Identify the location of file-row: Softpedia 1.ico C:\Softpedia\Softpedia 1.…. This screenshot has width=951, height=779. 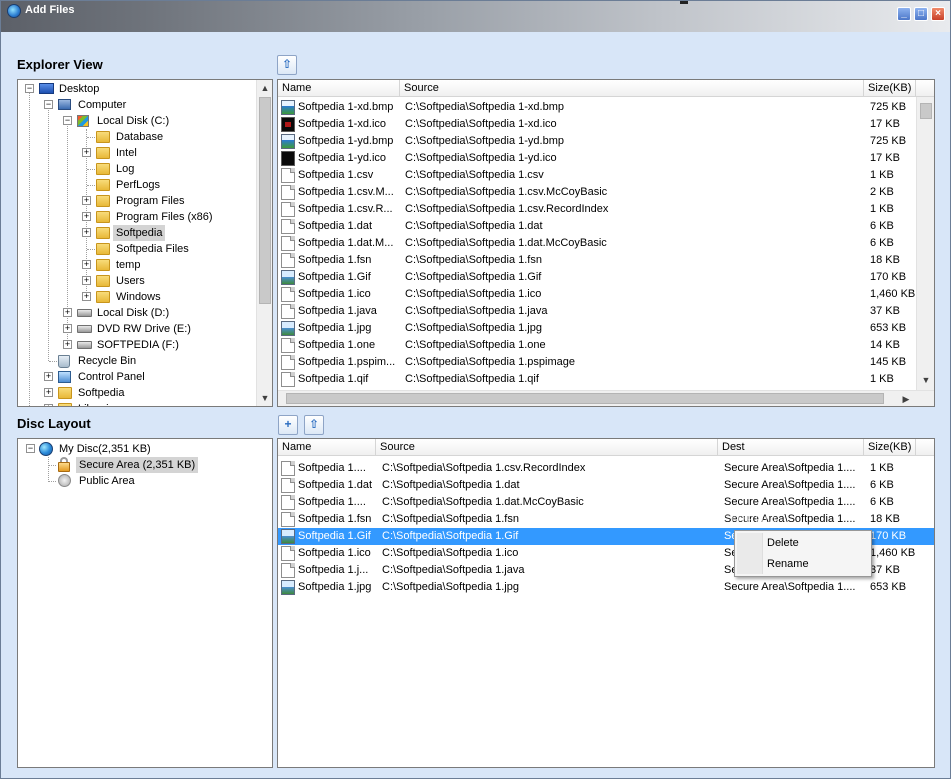
(597, 294).